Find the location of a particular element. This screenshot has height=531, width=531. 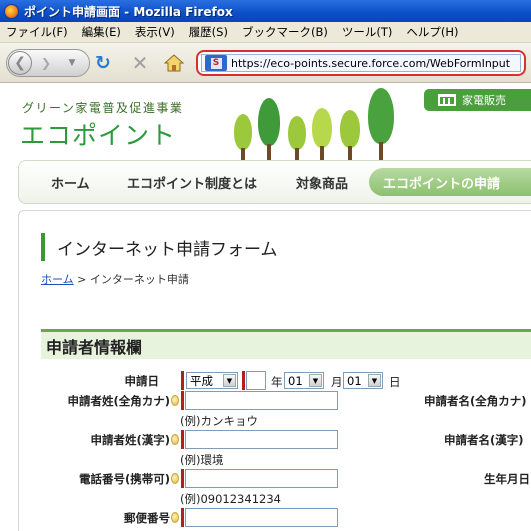

nav-system: エコポイント制度とは is located at coordinates (192, 182).